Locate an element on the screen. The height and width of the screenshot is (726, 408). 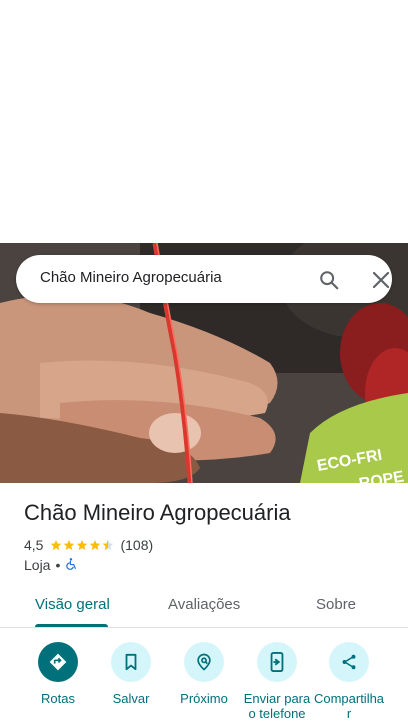
search-icon is located at coordinates (329, 280).